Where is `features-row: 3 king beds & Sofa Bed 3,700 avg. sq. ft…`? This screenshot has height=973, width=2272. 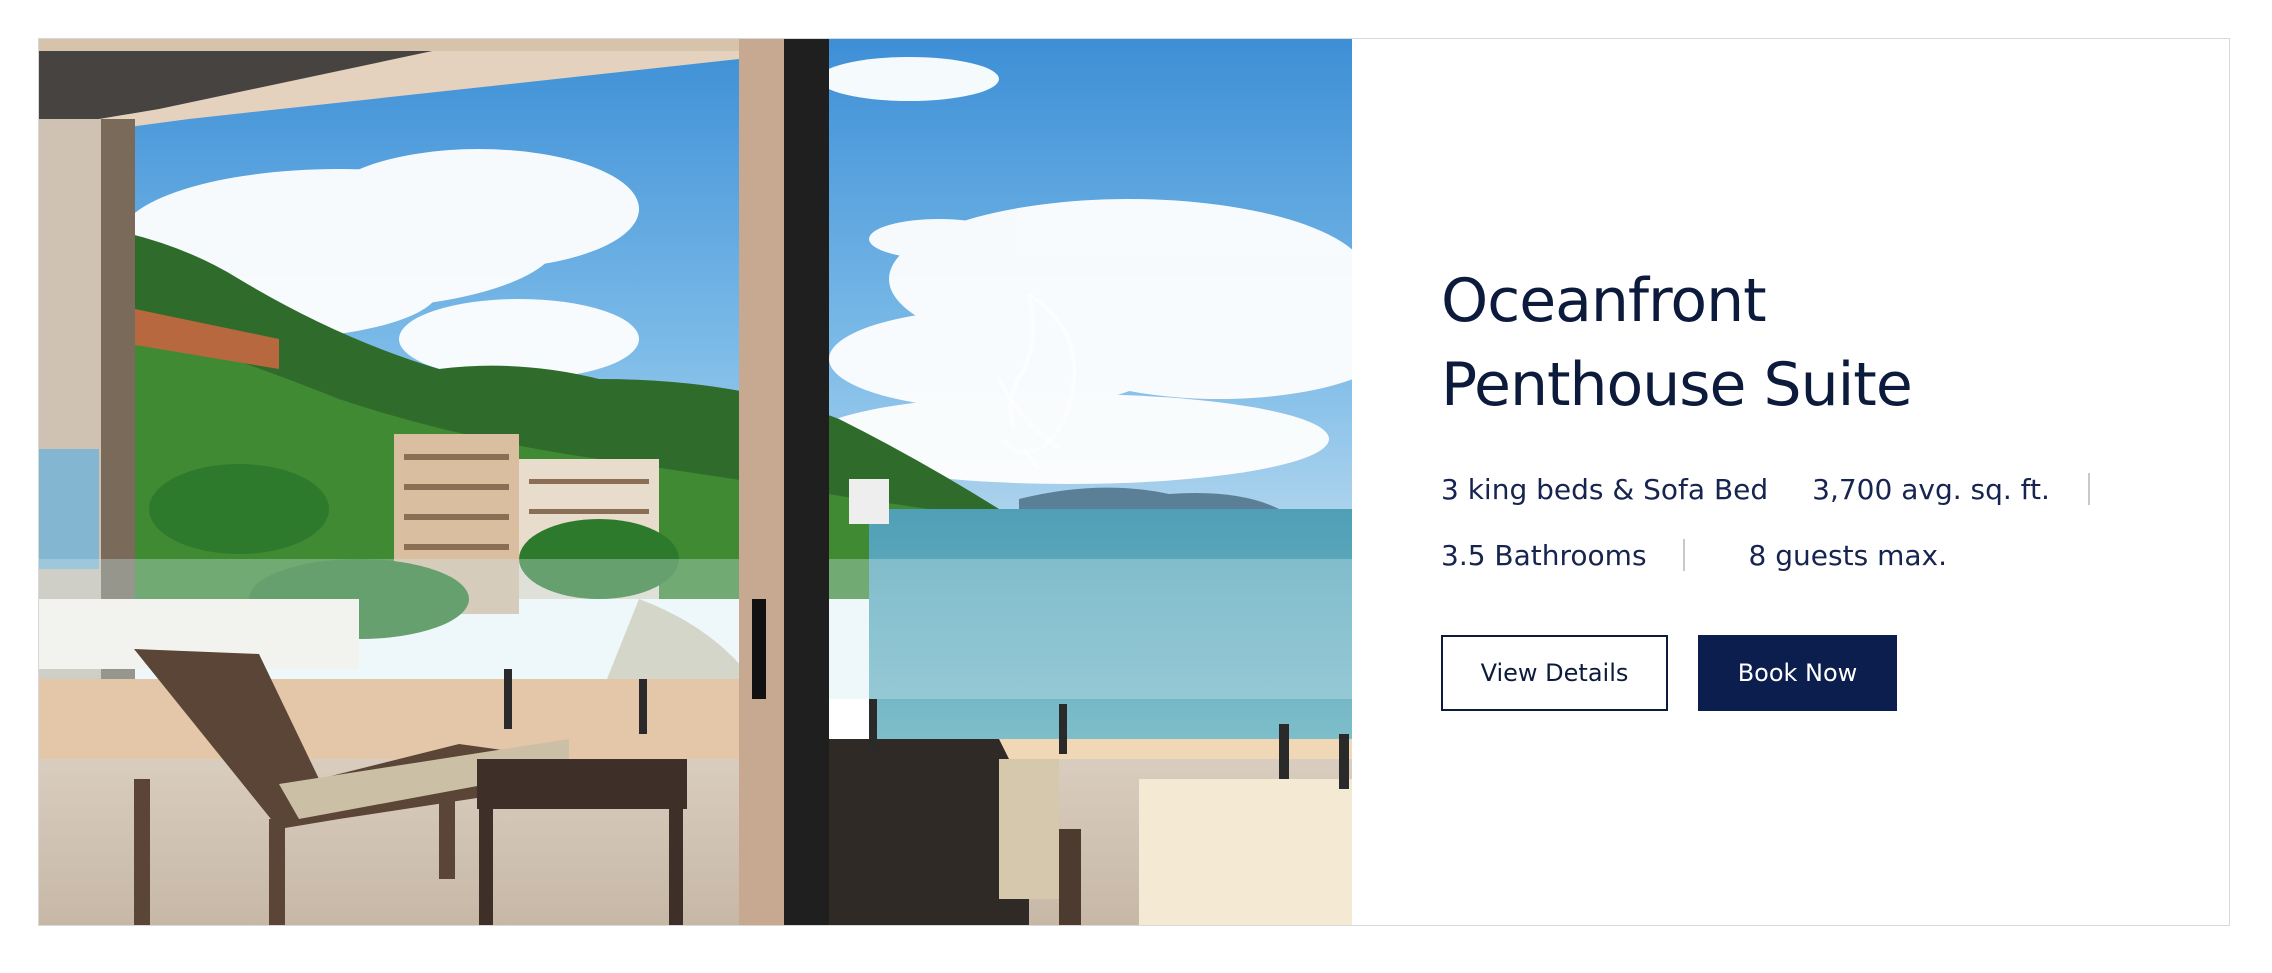 features-row: 3 king beds & Sofa Bed 3,700 avg. sq. ft… is located at coordinates (1791, 489).